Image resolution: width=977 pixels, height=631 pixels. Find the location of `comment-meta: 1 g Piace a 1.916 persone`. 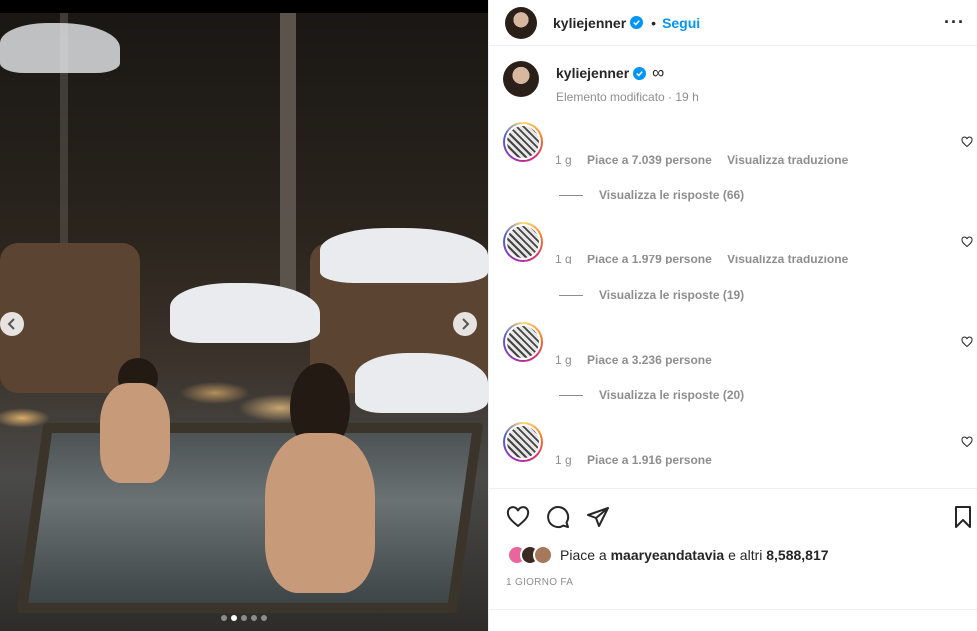

comment-meta: 1 g Piace a 1.916 persone is located at coordinates (633, 460).